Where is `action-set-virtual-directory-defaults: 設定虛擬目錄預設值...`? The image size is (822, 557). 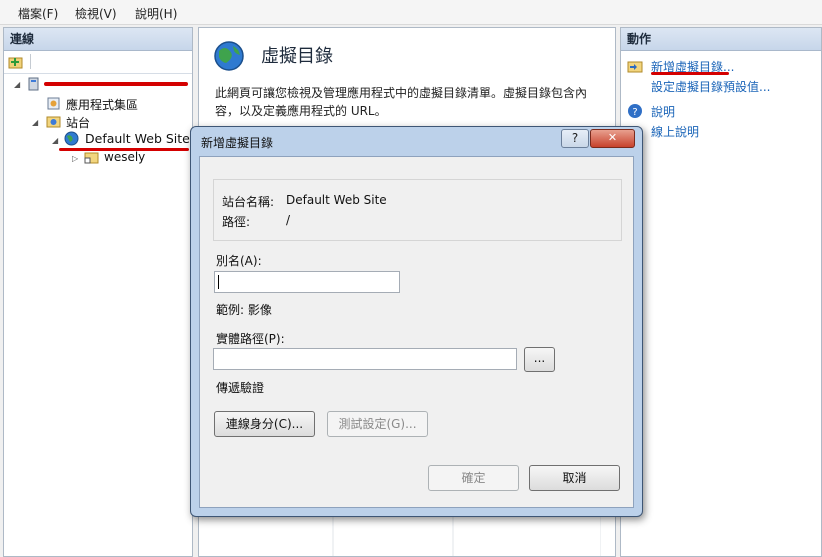
action-set-virtual-directory-defaults: 設定虛擬目錄預設值... is located at coordinates (710, 86).